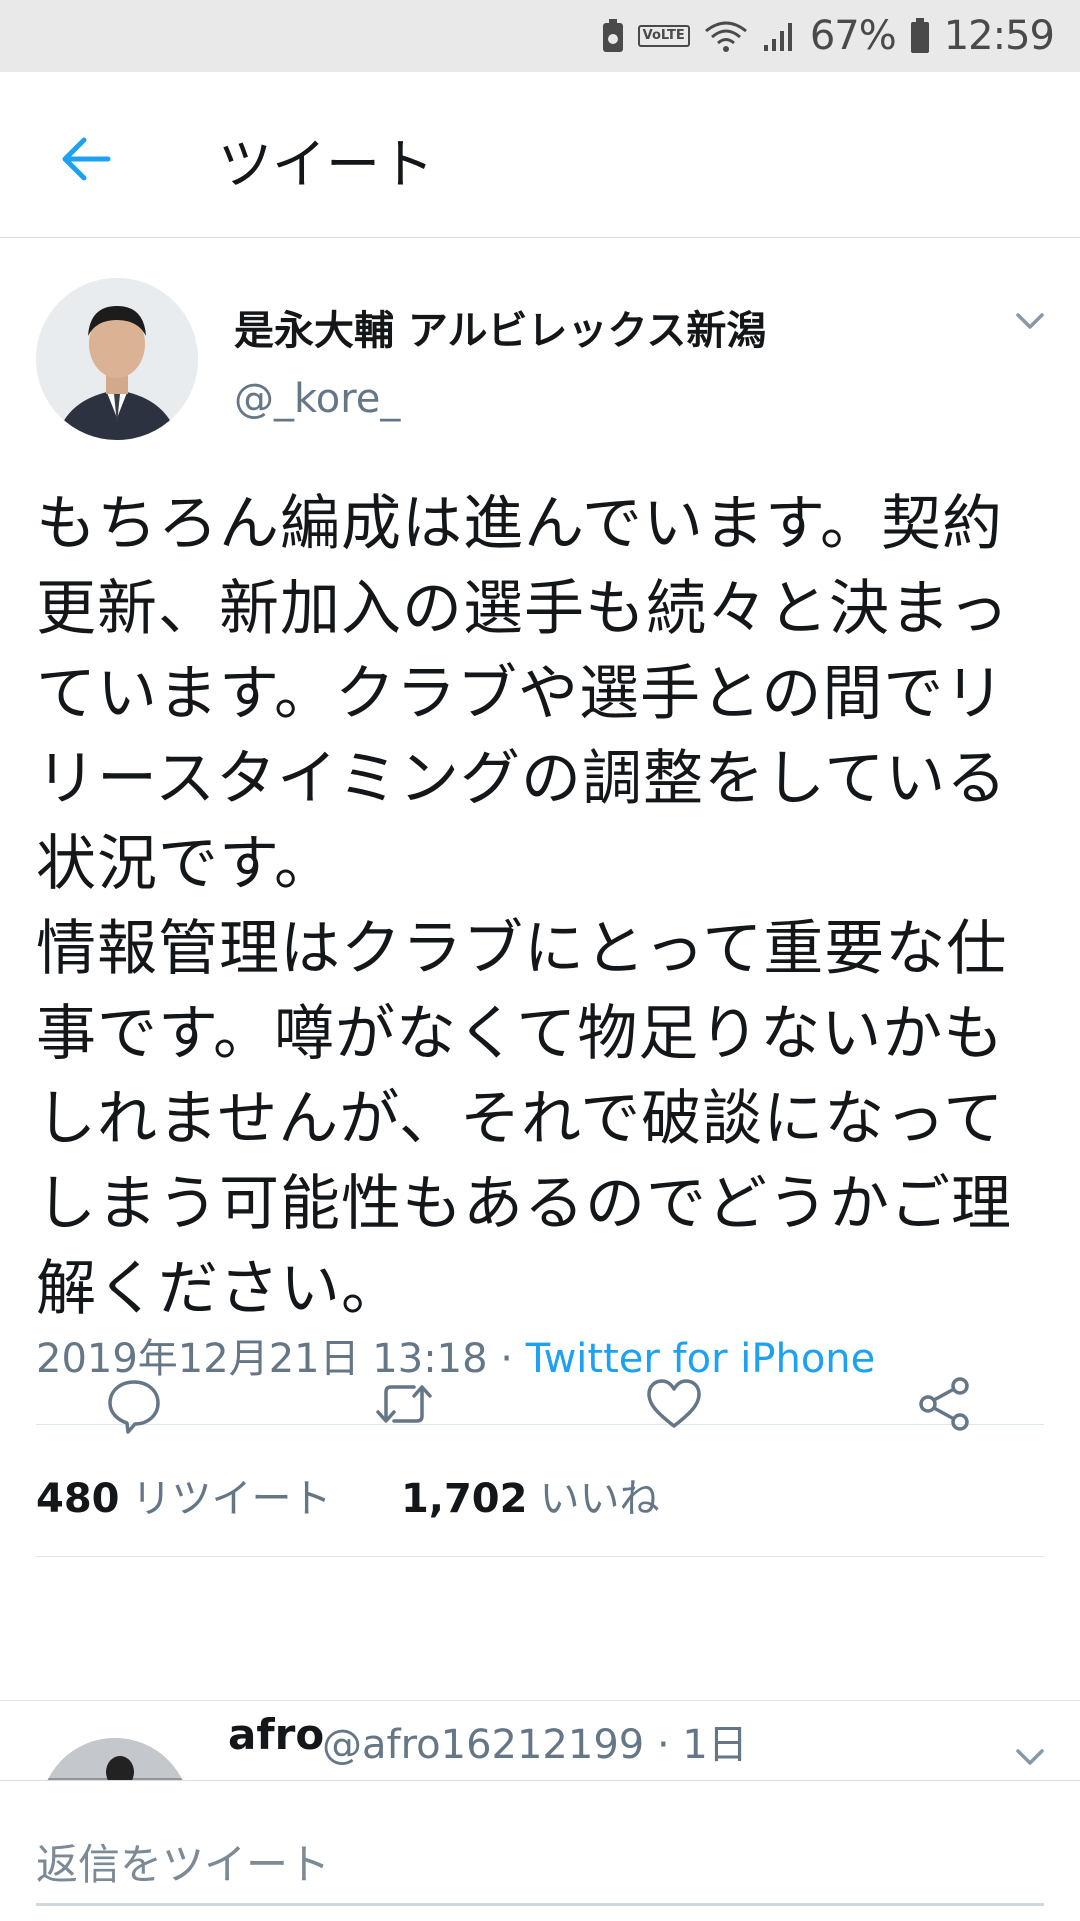 This screenshot has width=1080, height=1921. Describe the element at coordinates (317, 399) in the screenshot. I see `author-handle: @_kore_` at that location.